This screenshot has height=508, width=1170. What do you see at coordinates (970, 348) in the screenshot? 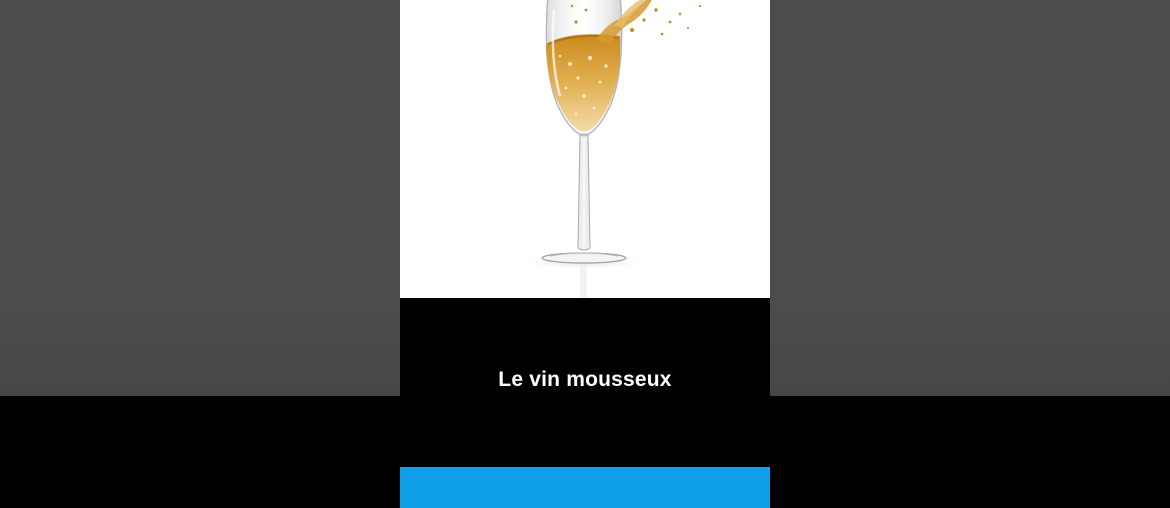
I see `background-shade-right` at bounding box center [970, 348].